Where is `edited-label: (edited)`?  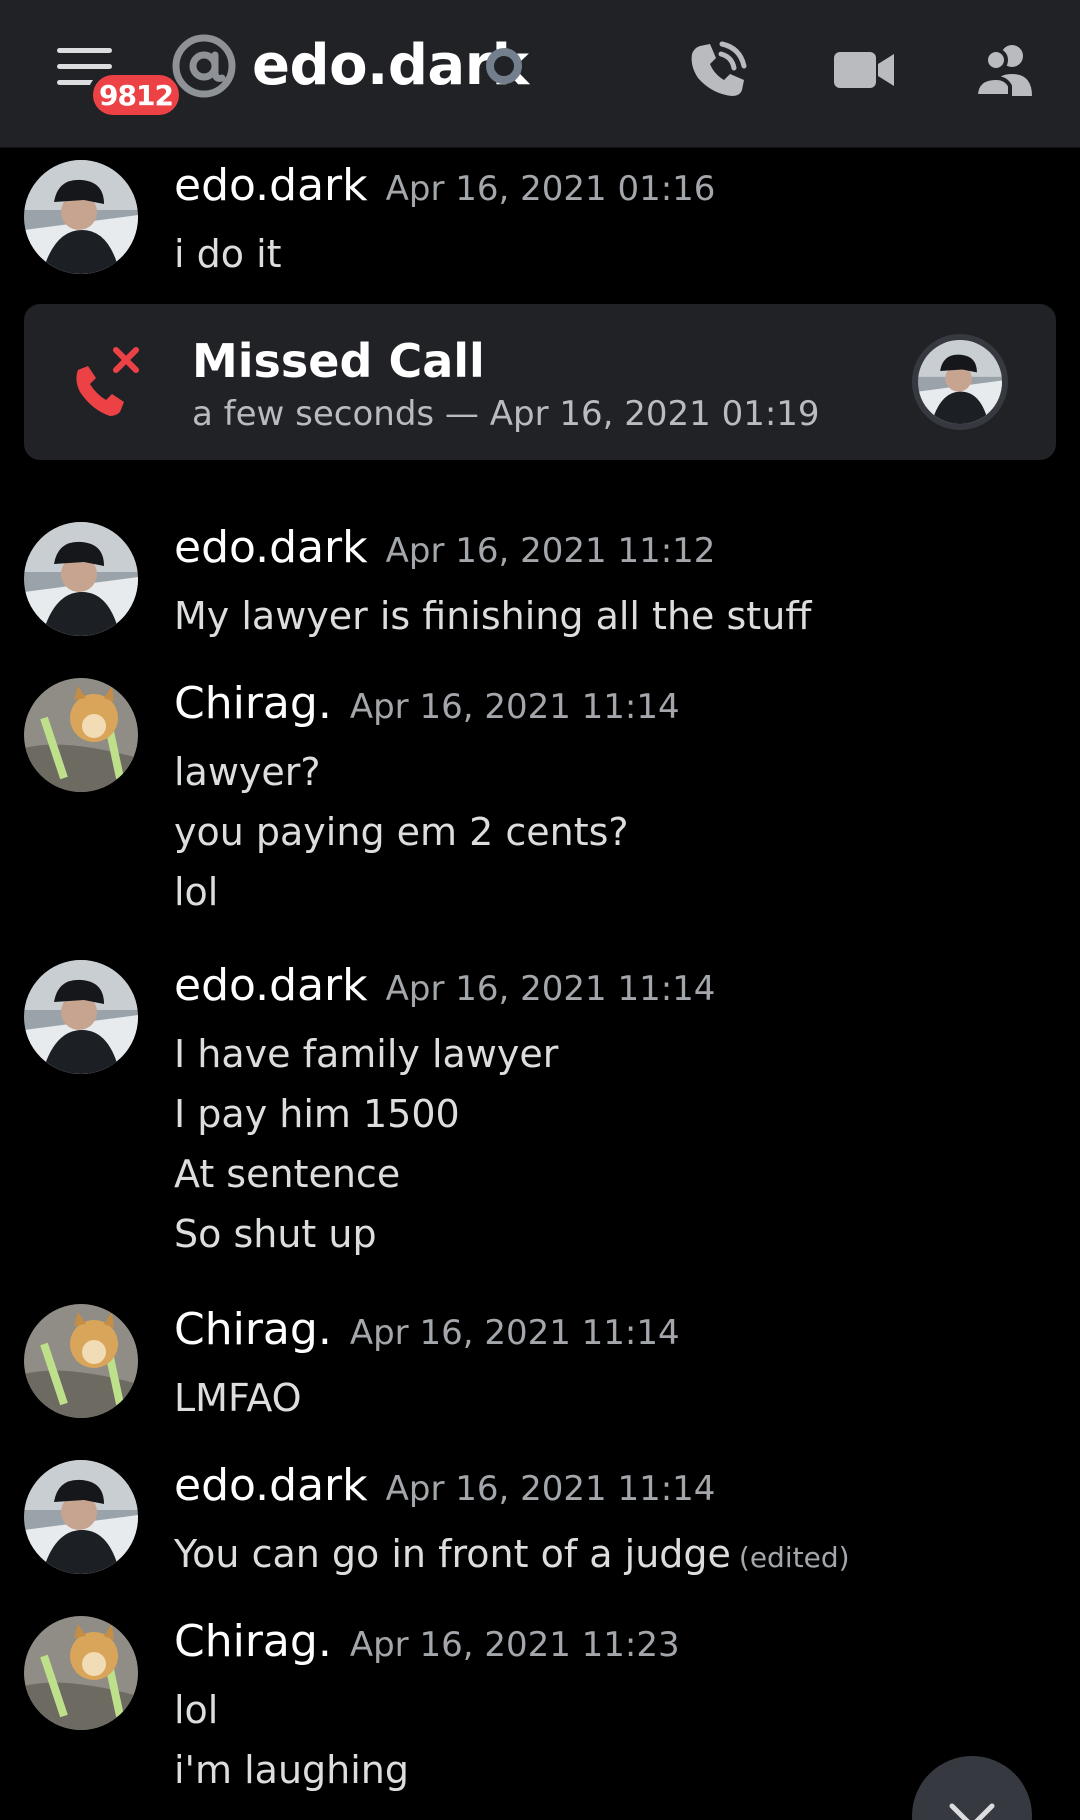 edited-label: (edited) is located at coordinates (794, 1557).